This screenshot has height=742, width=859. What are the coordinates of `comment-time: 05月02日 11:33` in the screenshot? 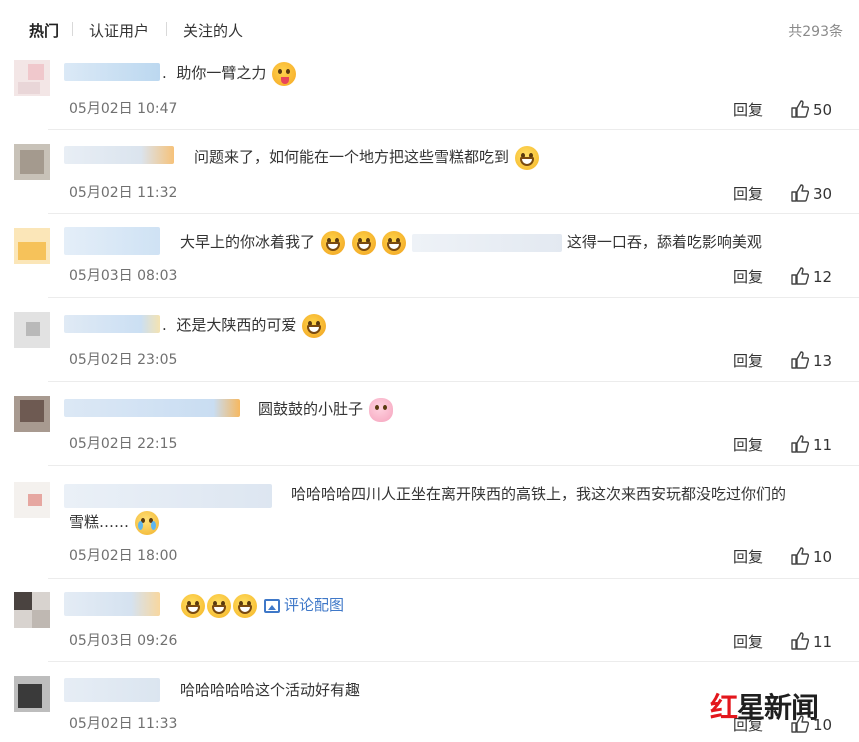 It's located at (123, 724).